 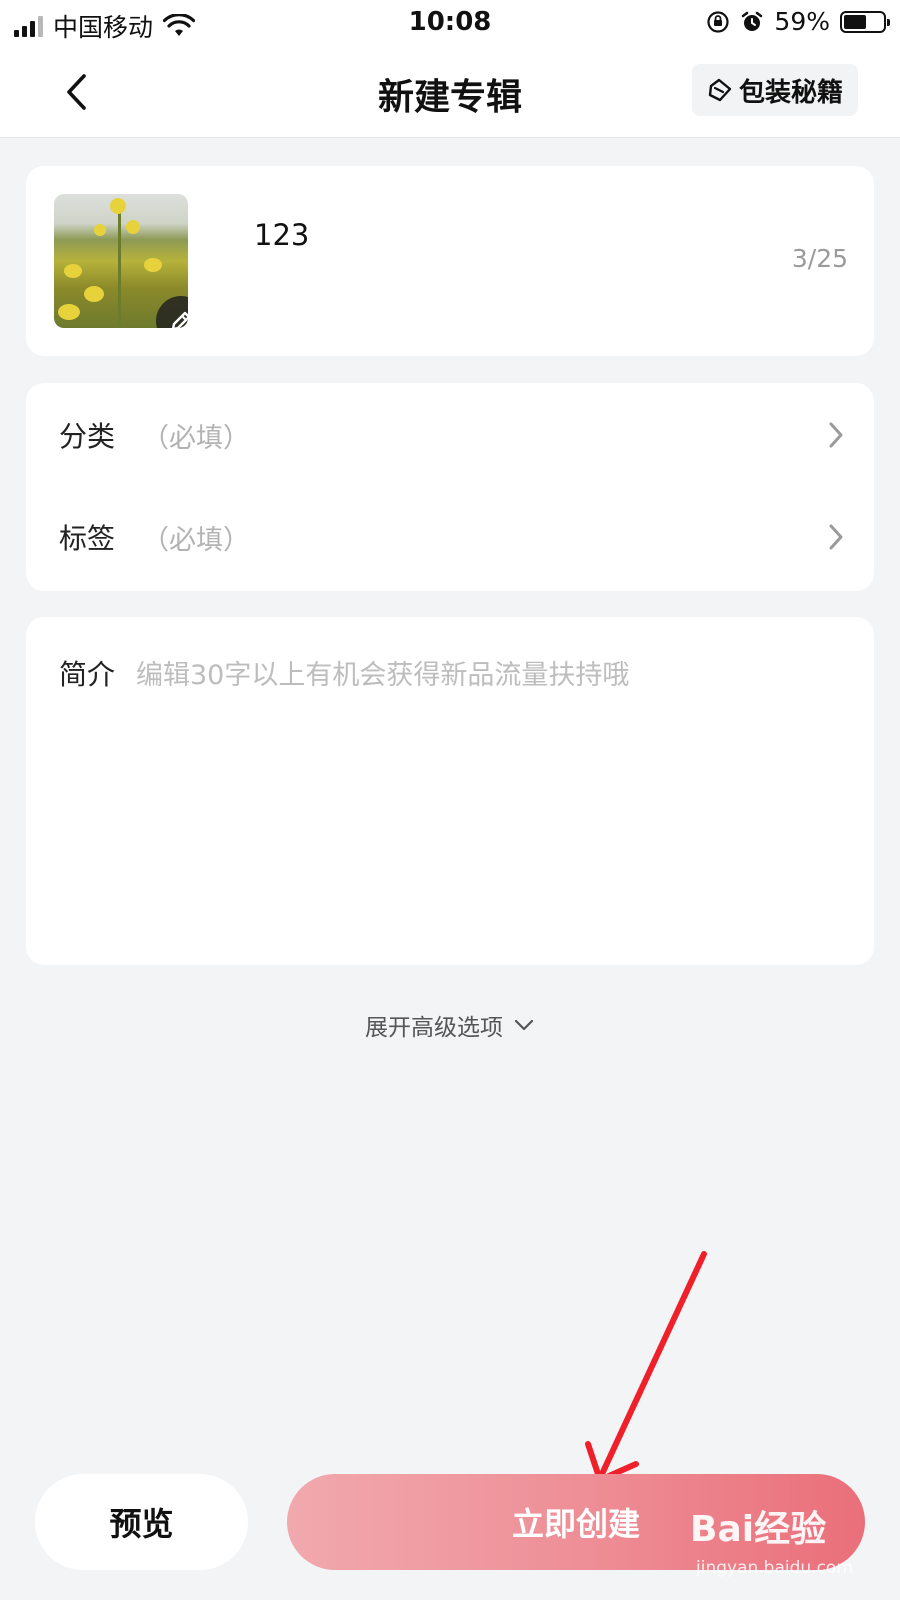 I want to click on cover-image, so click(x=121, y=261).